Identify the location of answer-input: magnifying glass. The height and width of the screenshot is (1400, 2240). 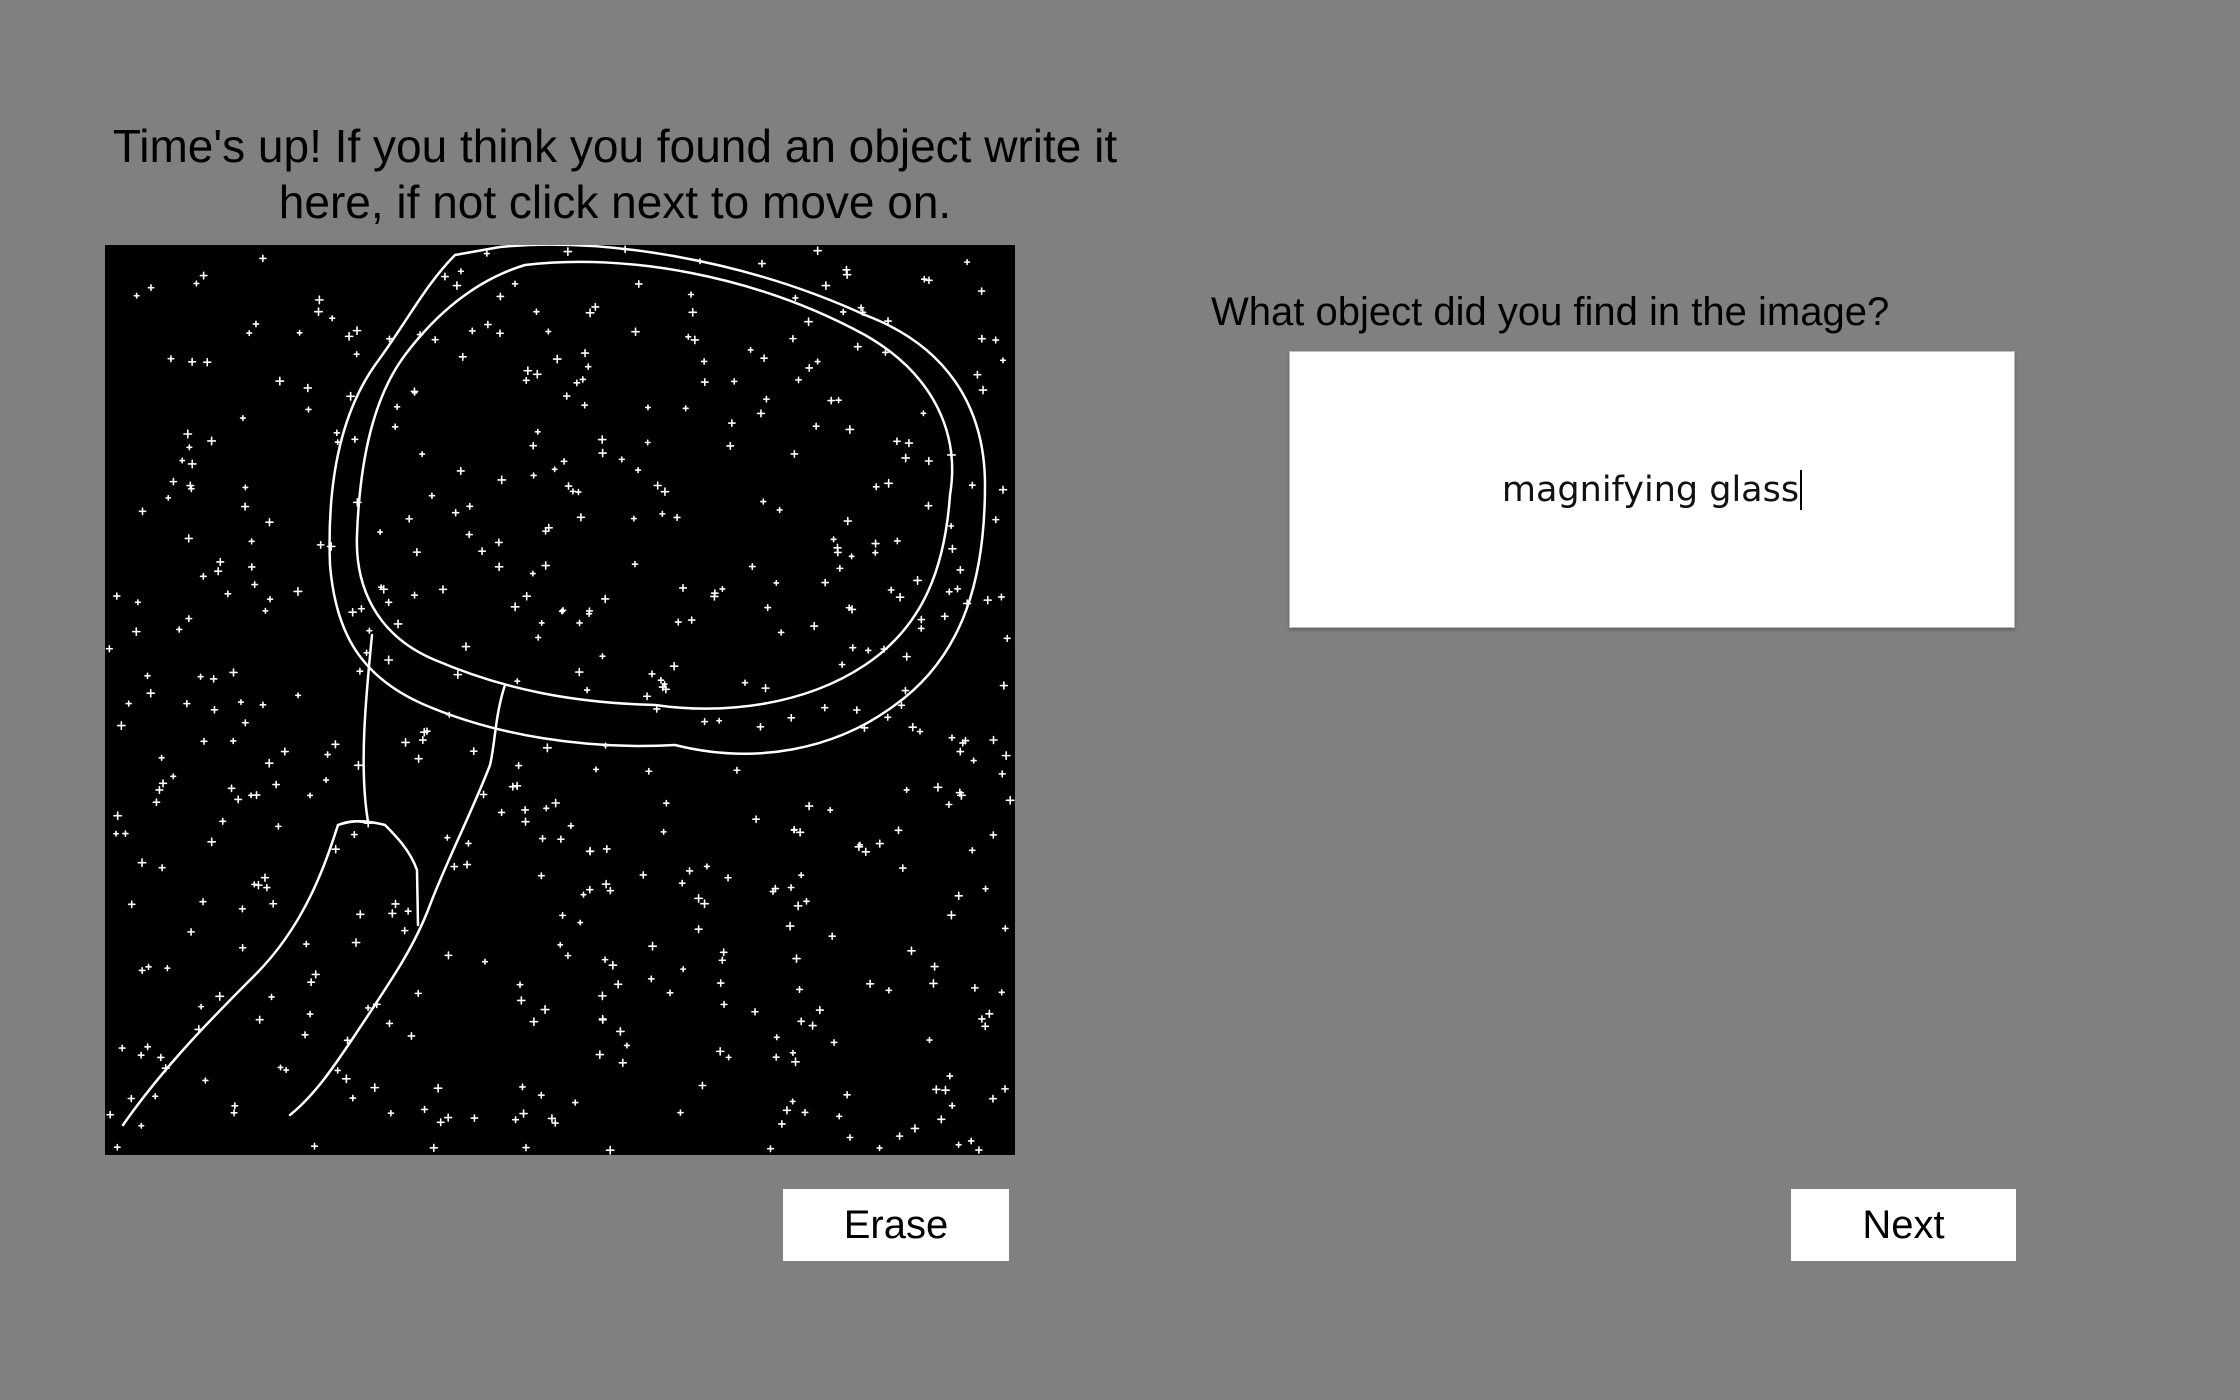
(1652, 489).